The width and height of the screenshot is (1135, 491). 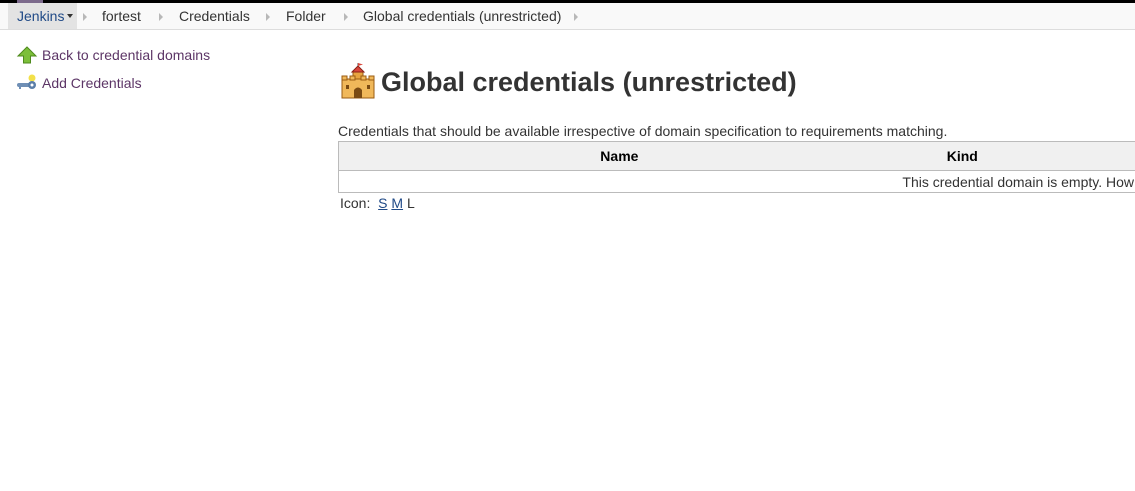 I want to click on breadcrumb-jenkins: Jenkins, so click(x=42, y=16).